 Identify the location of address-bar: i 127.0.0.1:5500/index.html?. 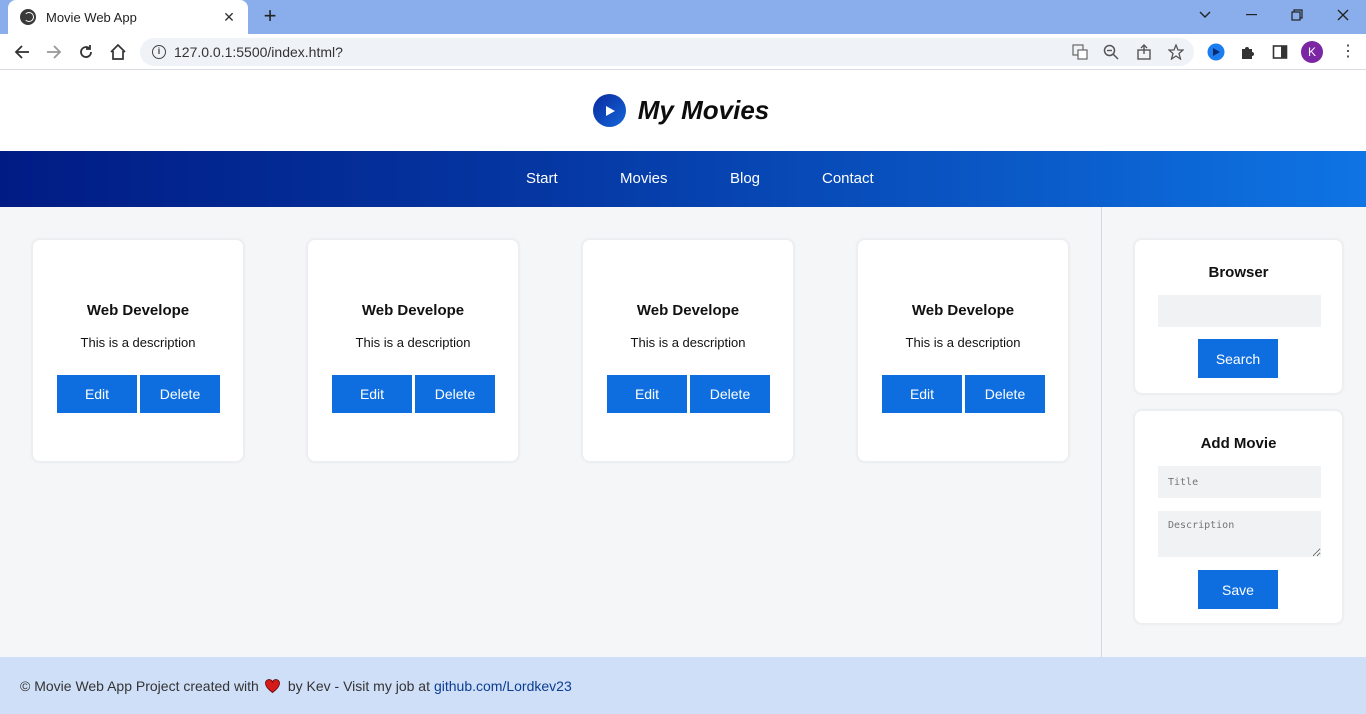
(667, 52).